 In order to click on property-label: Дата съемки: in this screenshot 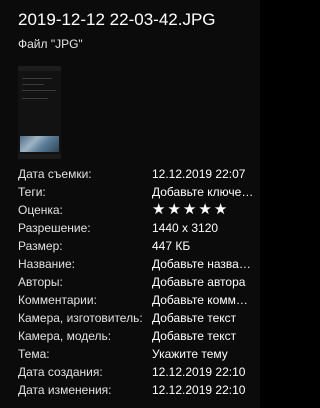, I will do `click(55, 174)`.